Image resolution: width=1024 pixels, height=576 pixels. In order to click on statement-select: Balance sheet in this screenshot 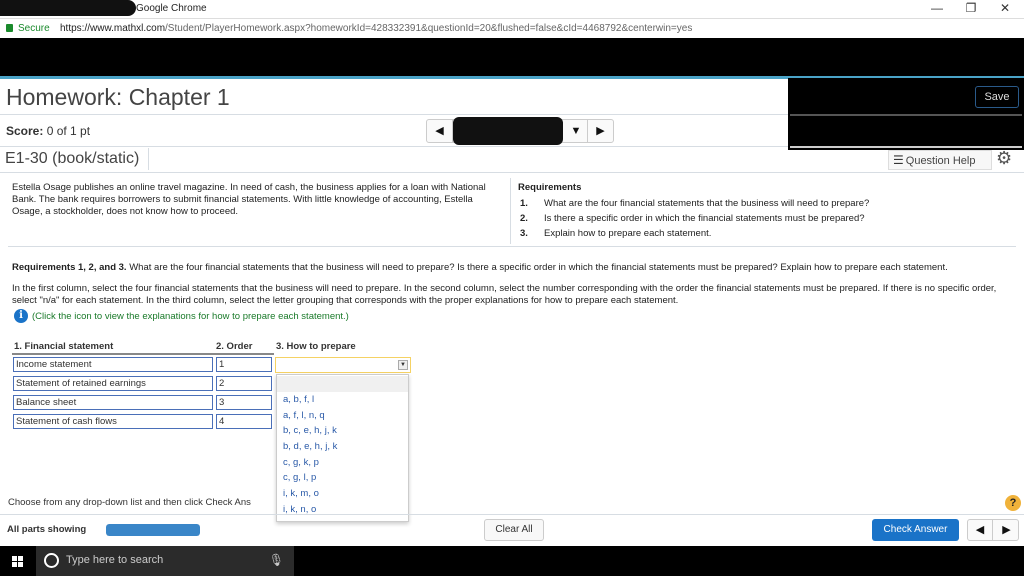, I will do `click(113, 402)`.